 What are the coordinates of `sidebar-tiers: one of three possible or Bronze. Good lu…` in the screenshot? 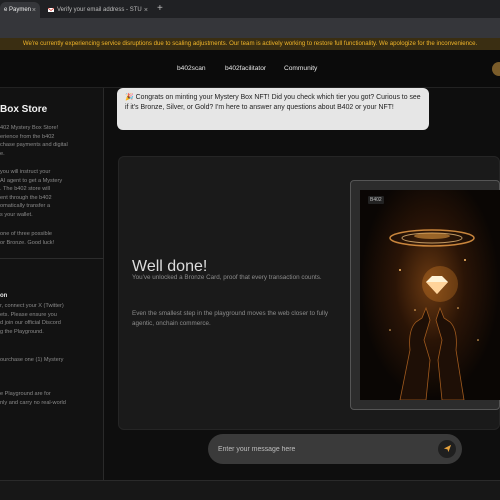 It's located at (27, 238).